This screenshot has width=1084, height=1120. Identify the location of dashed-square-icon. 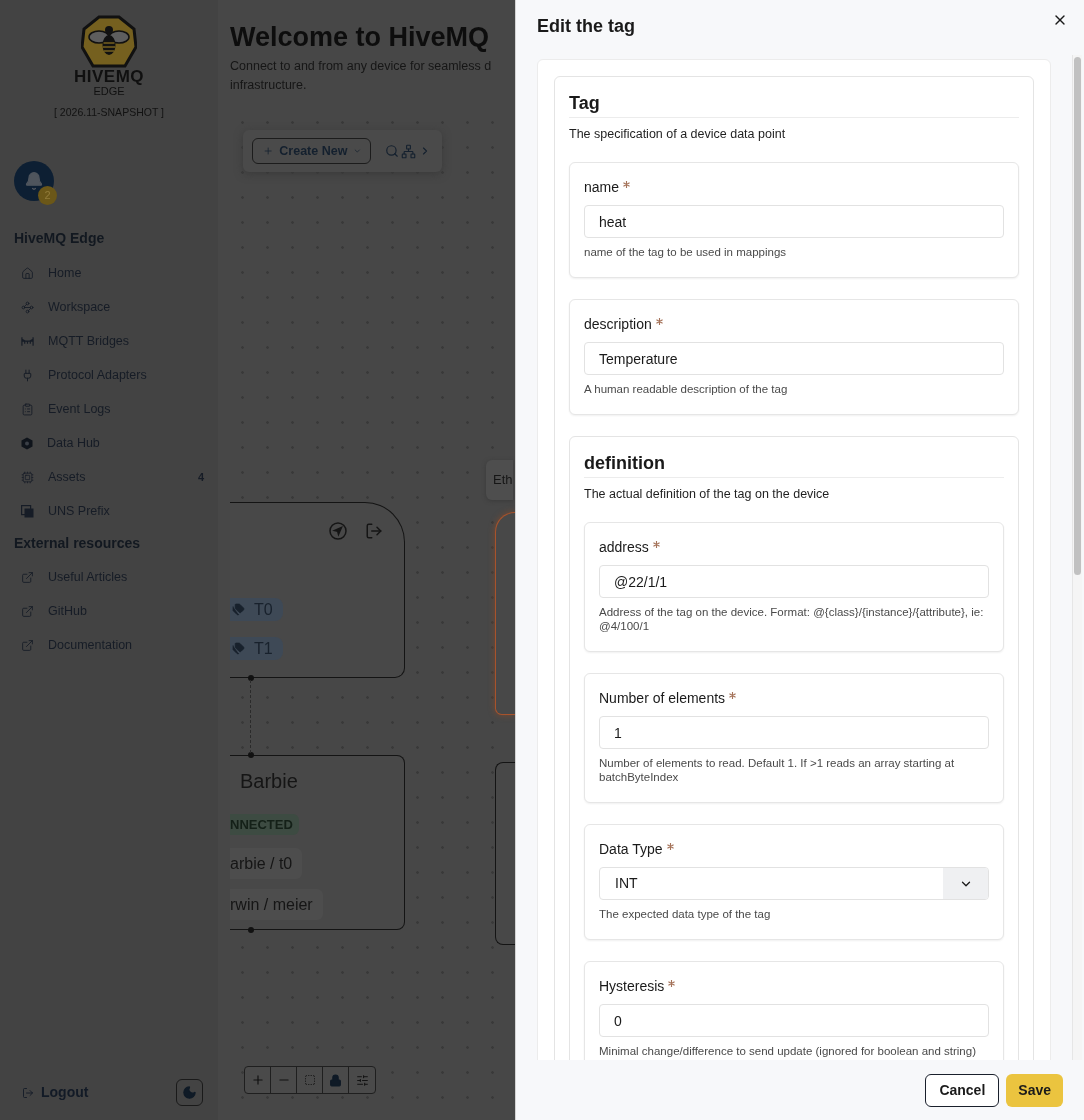
(309, 1080).